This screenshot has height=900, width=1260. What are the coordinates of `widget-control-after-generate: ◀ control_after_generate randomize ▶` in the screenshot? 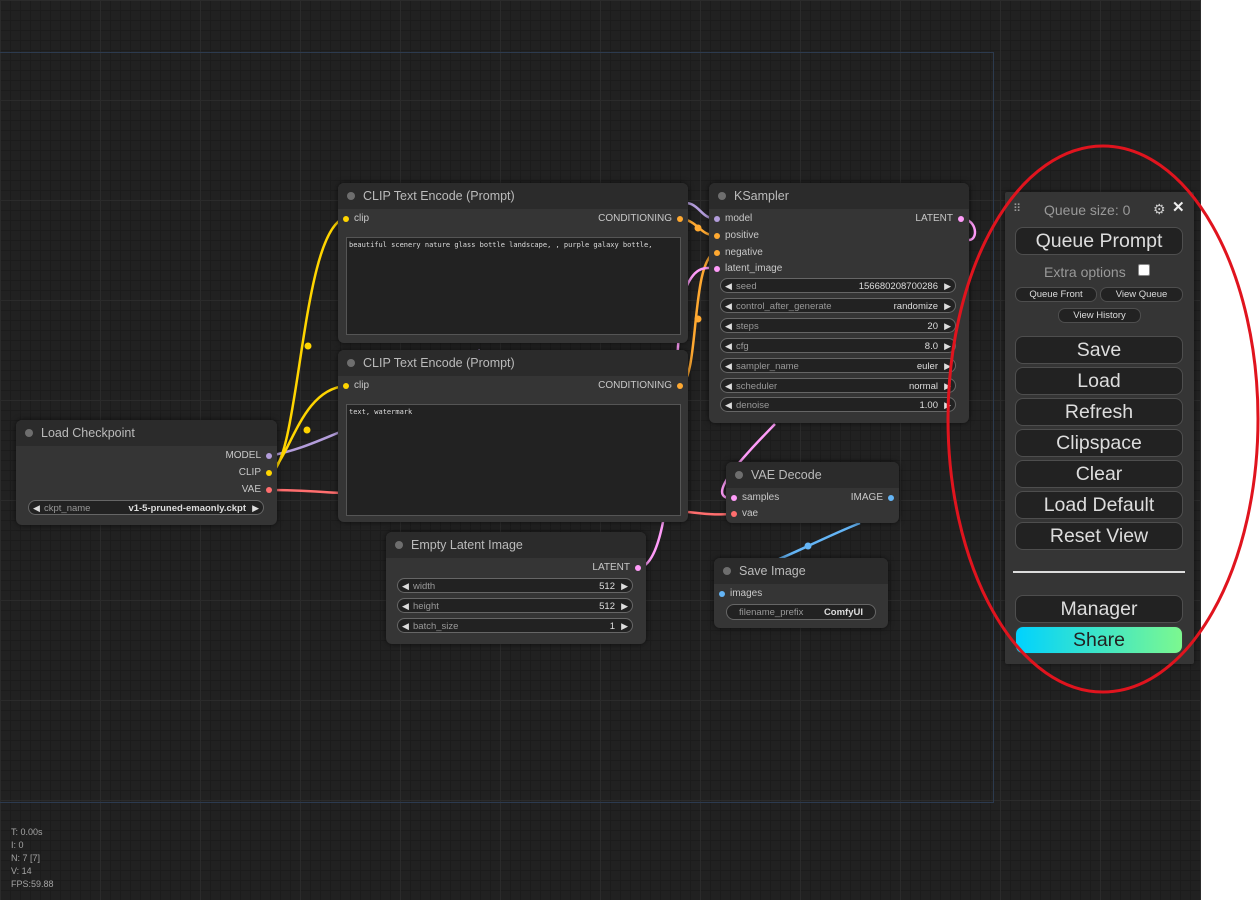 It's located at (838, 305).